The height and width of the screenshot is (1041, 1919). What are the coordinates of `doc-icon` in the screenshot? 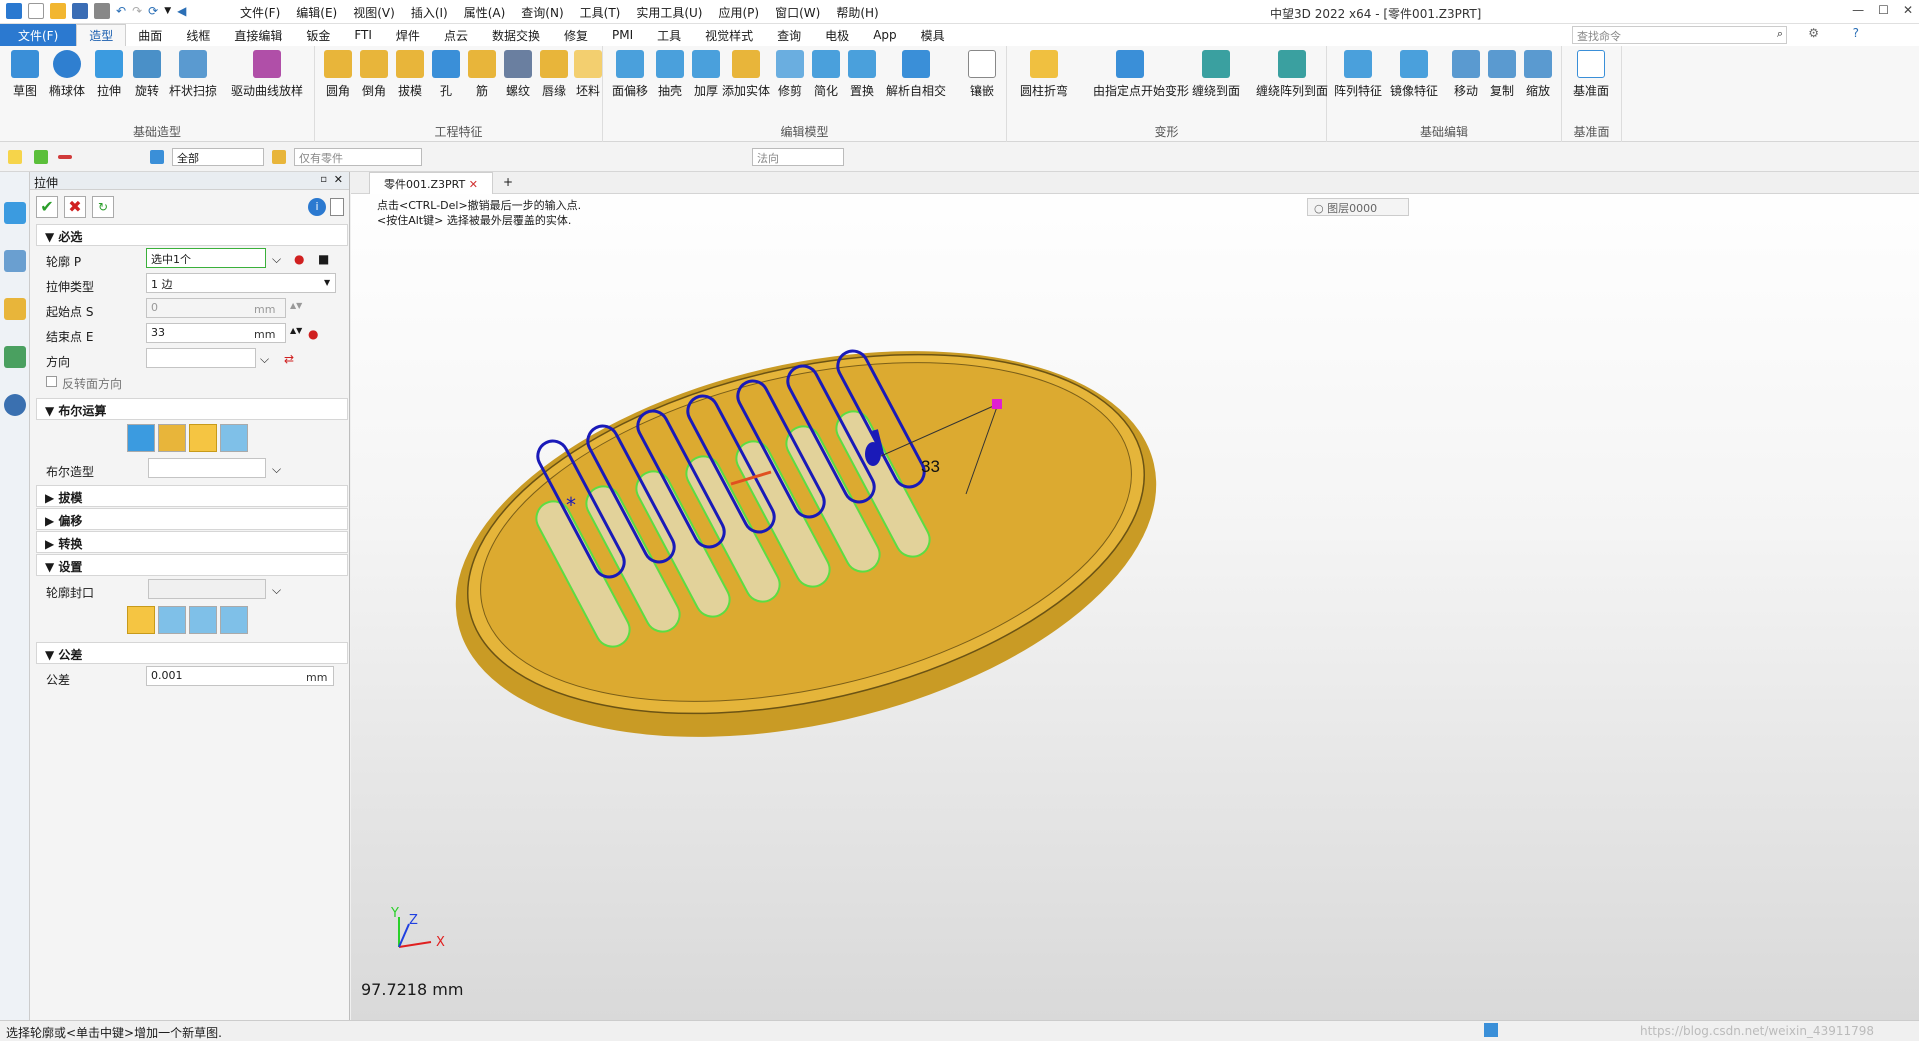 It's located at (337, 207).